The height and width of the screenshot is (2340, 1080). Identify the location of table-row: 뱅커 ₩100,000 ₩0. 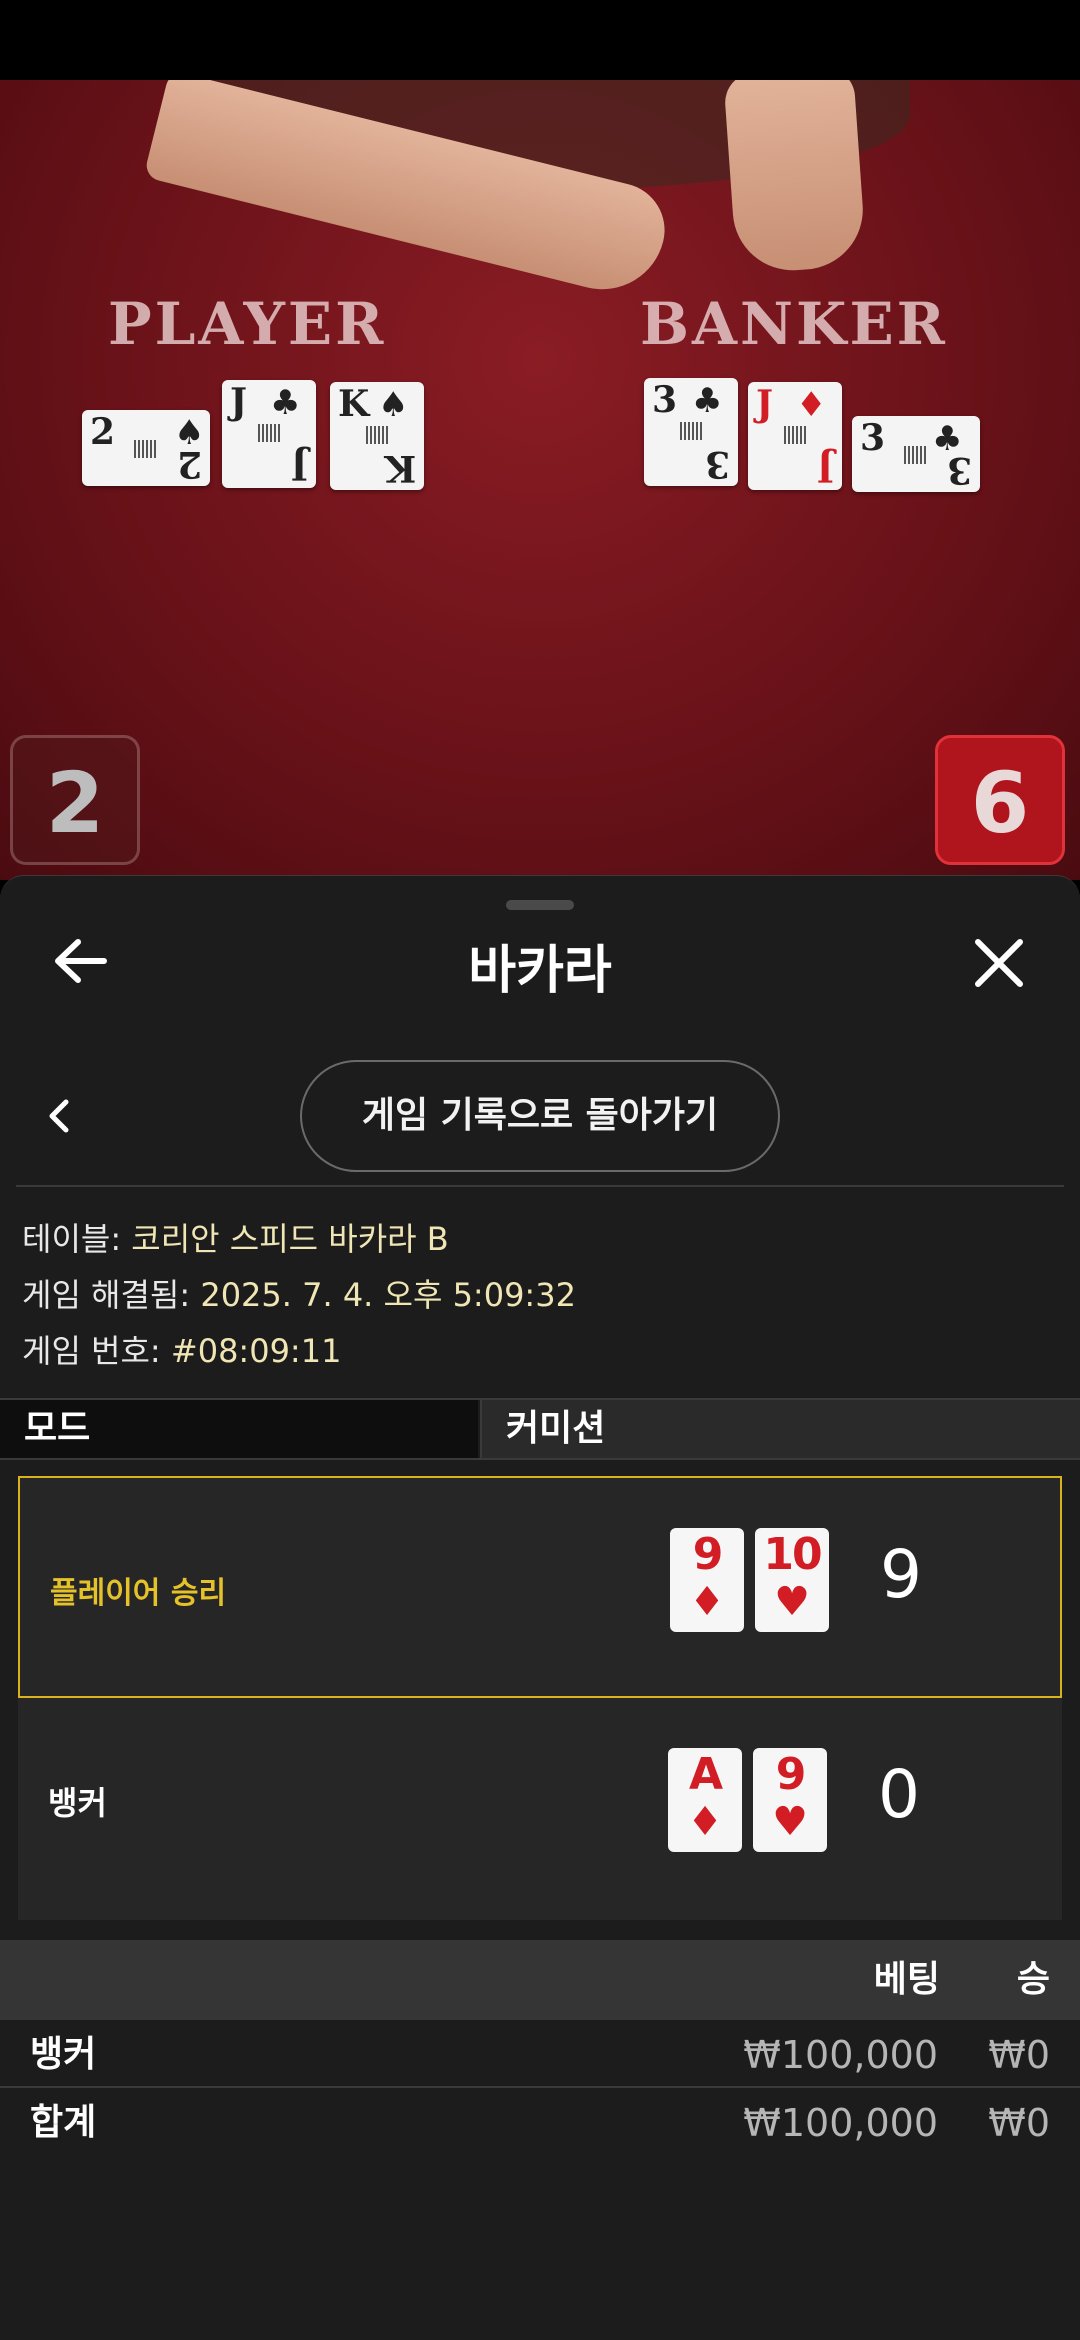
(540, 2055).